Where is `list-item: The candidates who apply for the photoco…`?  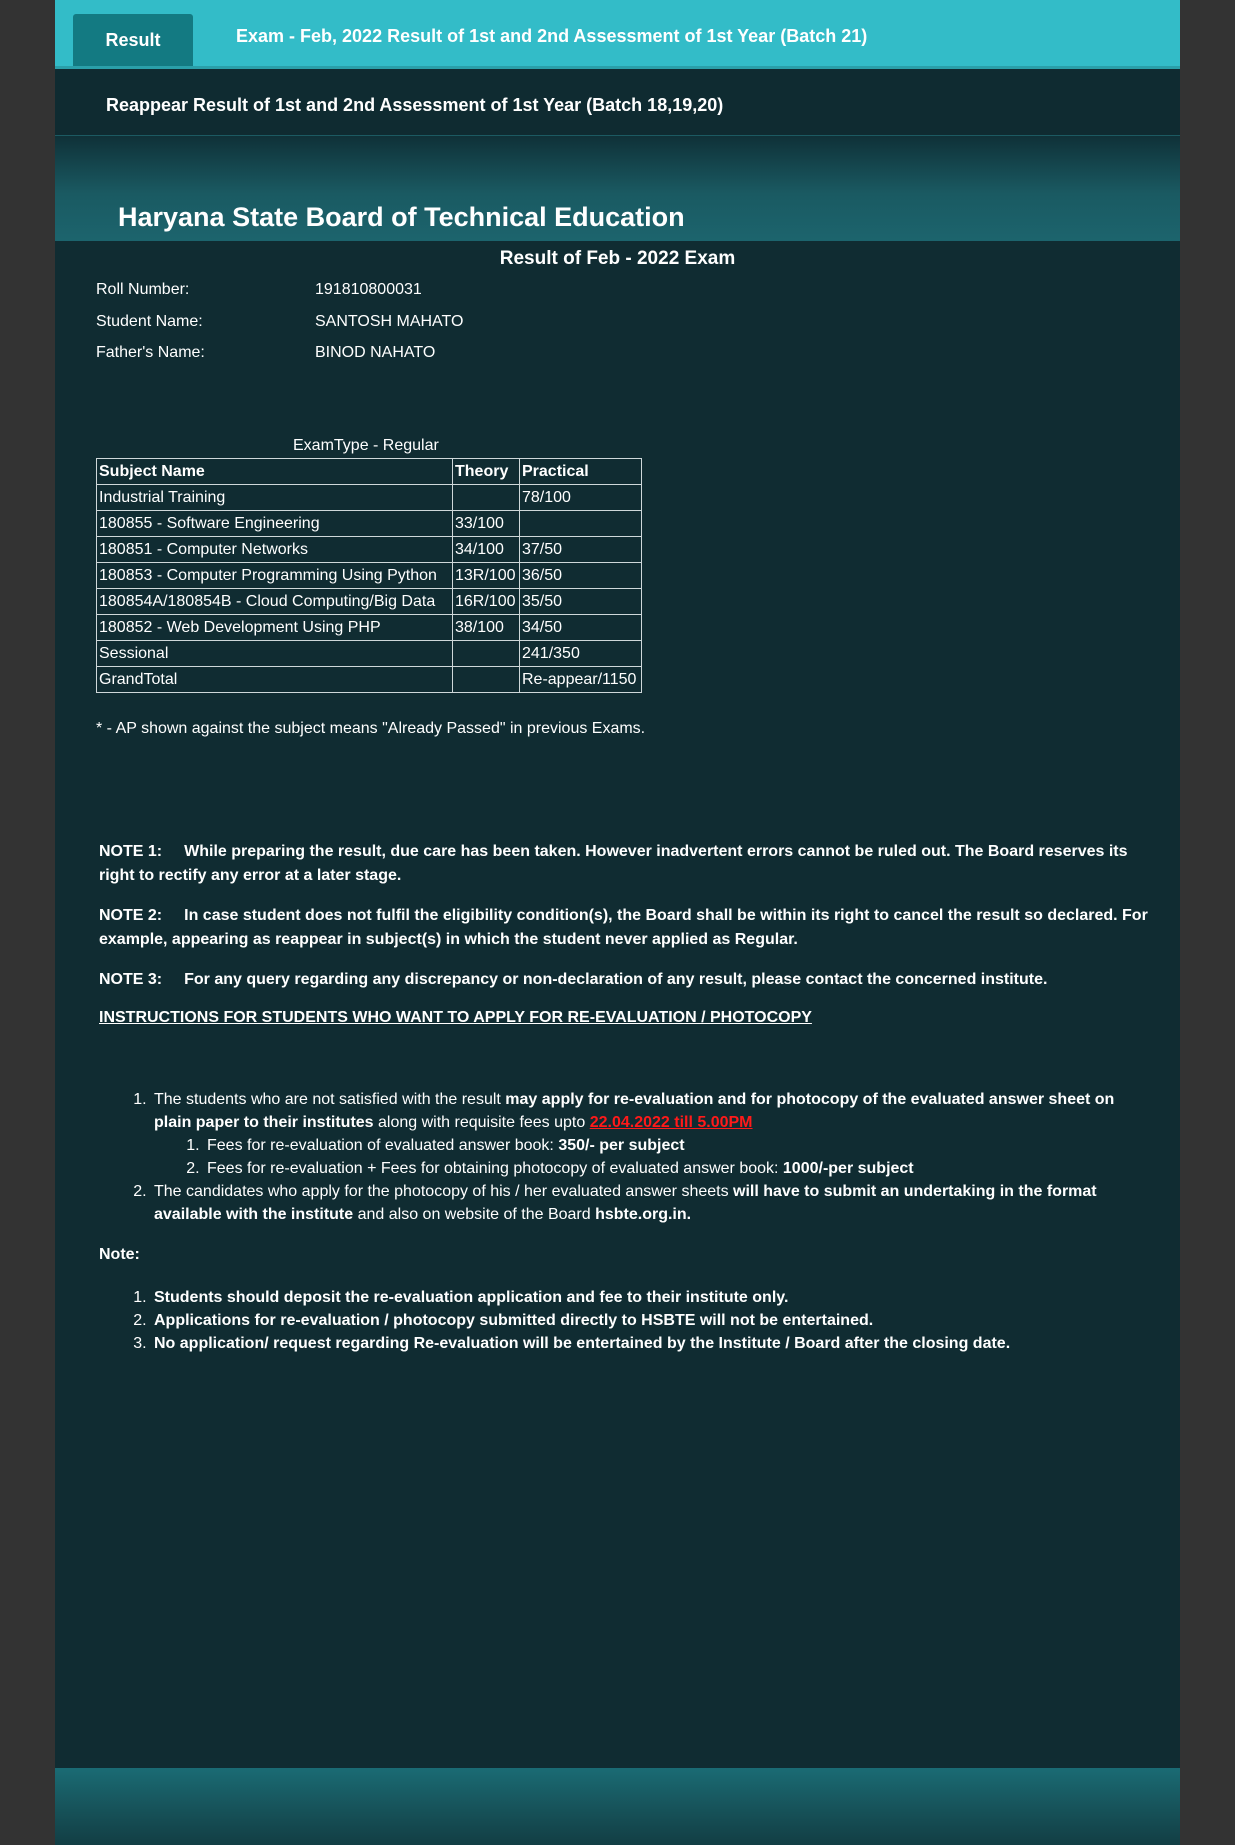
list-item: The candidates who apply for the photoco… is located at coordinates (645, 1203).